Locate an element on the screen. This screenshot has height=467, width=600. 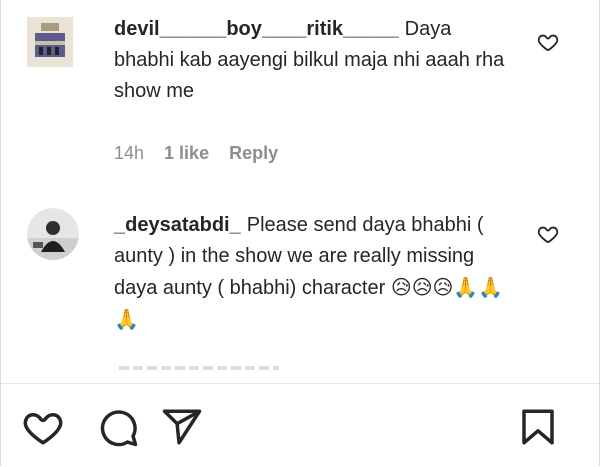
comment-username: _deysatabdi_ is located at coordinates (177, 225).